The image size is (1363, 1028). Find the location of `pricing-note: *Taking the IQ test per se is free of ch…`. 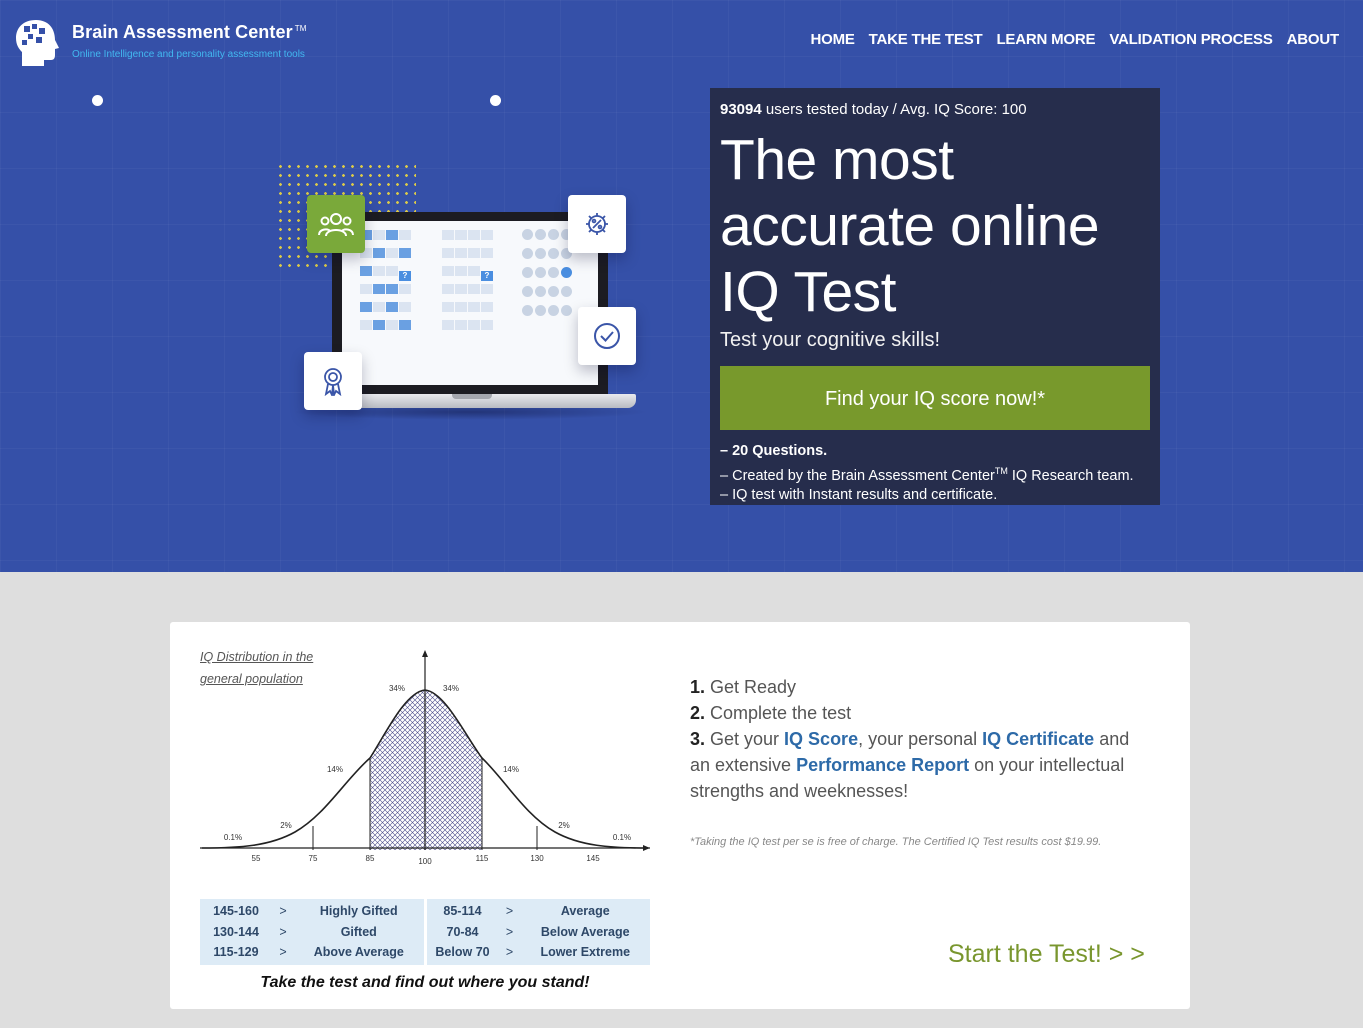

pricing-note: *Taking the IQ test per se is free of ch… is located at coordinates (896, 842).